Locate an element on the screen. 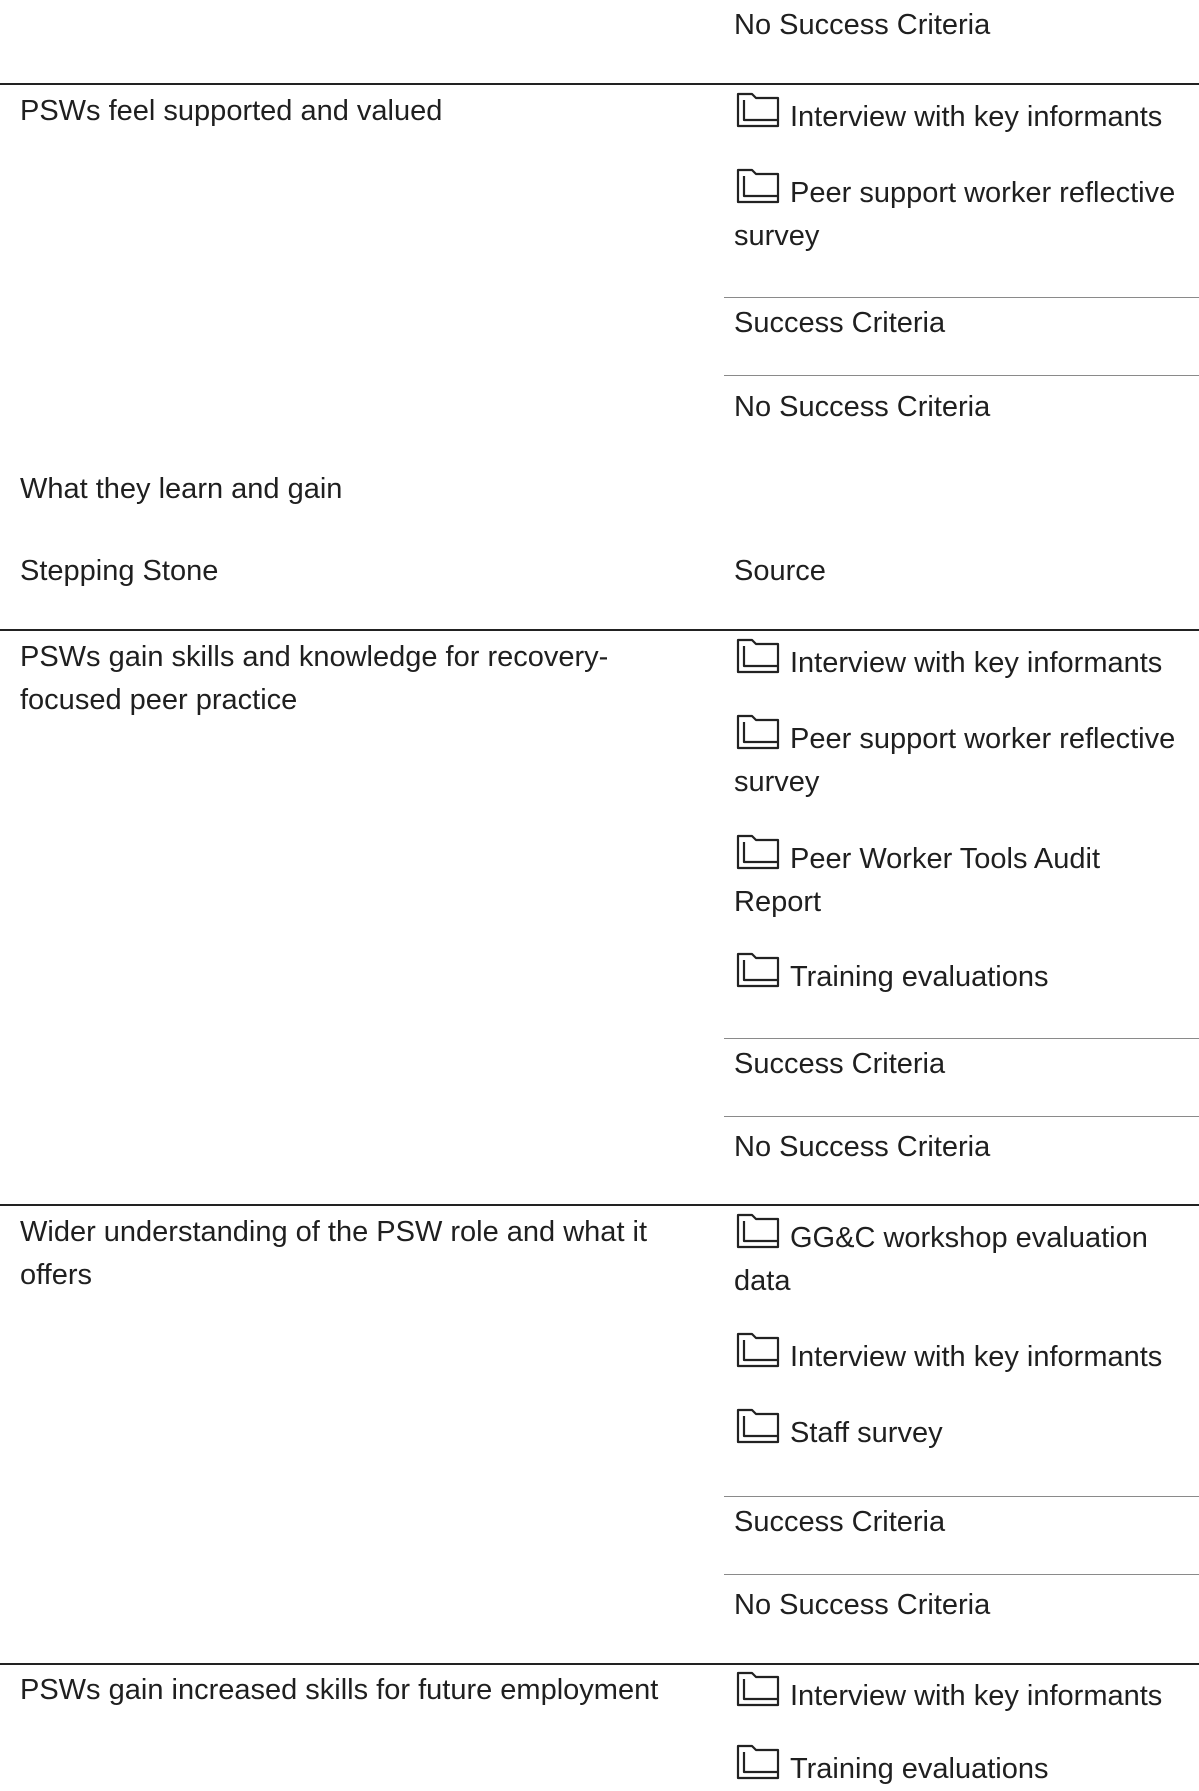 The image size is (1199, 1791). section-title: What they learn and gain is located at coordinates (181, 489).